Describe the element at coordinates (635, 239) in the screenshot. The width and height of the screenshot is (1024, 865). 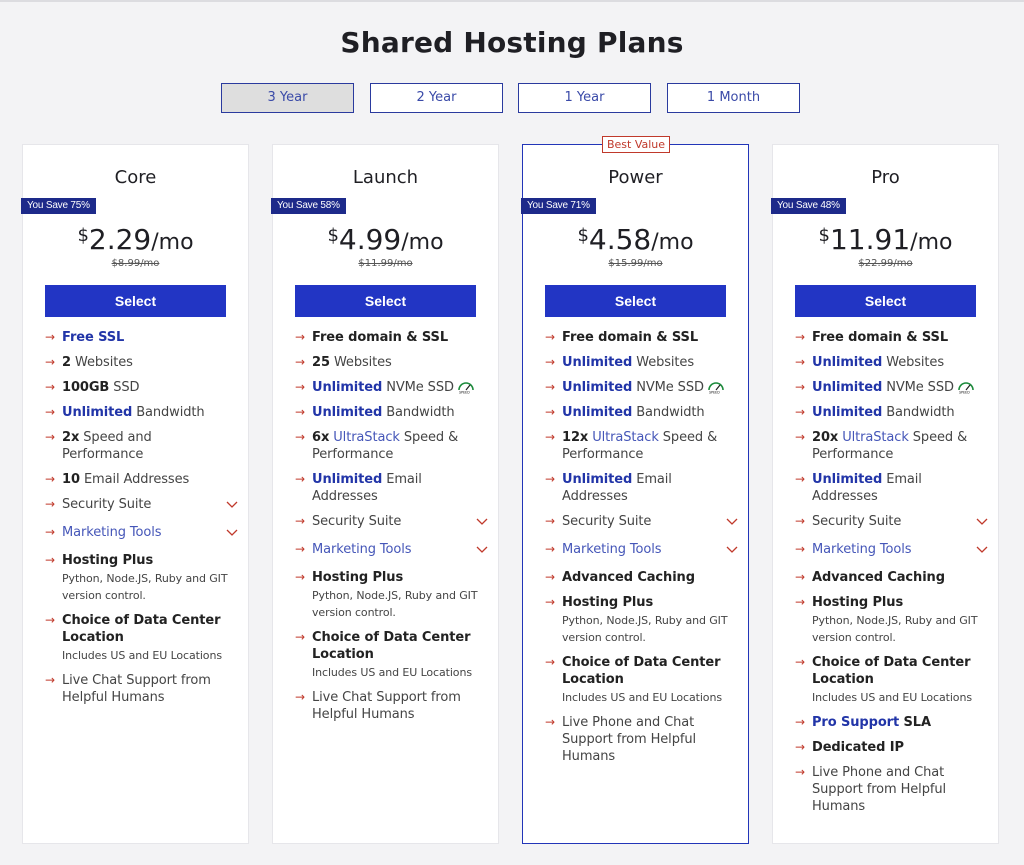
I see `plan-price: $4.58/mo` at that location.